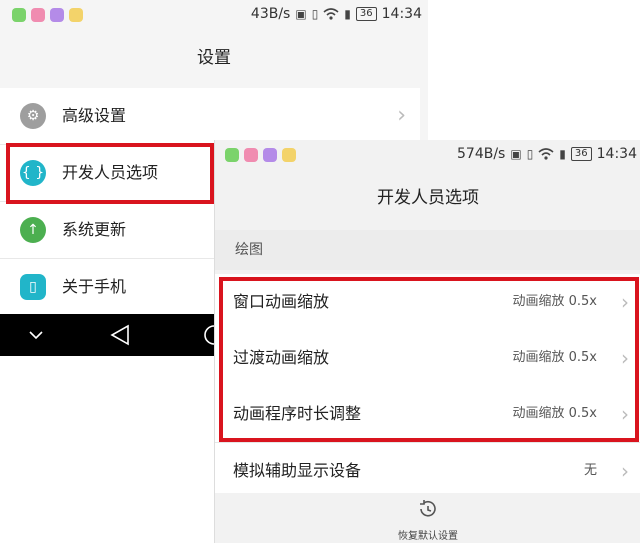  Describe the element at coordinates (427, 198) in the screenshot. I see `page-title: 开发人员选项` at that location.